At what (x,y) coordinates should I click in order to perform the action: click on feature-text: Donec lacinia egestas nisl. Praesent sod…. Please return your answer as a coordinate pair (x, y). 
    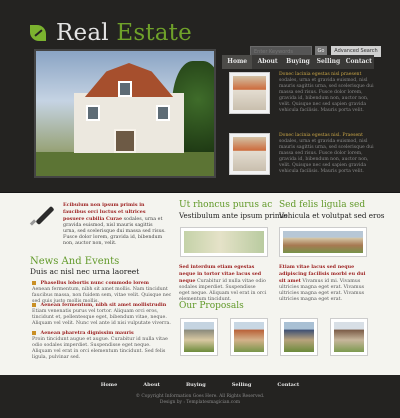
    Looking at the image, I should click on (327, 154).